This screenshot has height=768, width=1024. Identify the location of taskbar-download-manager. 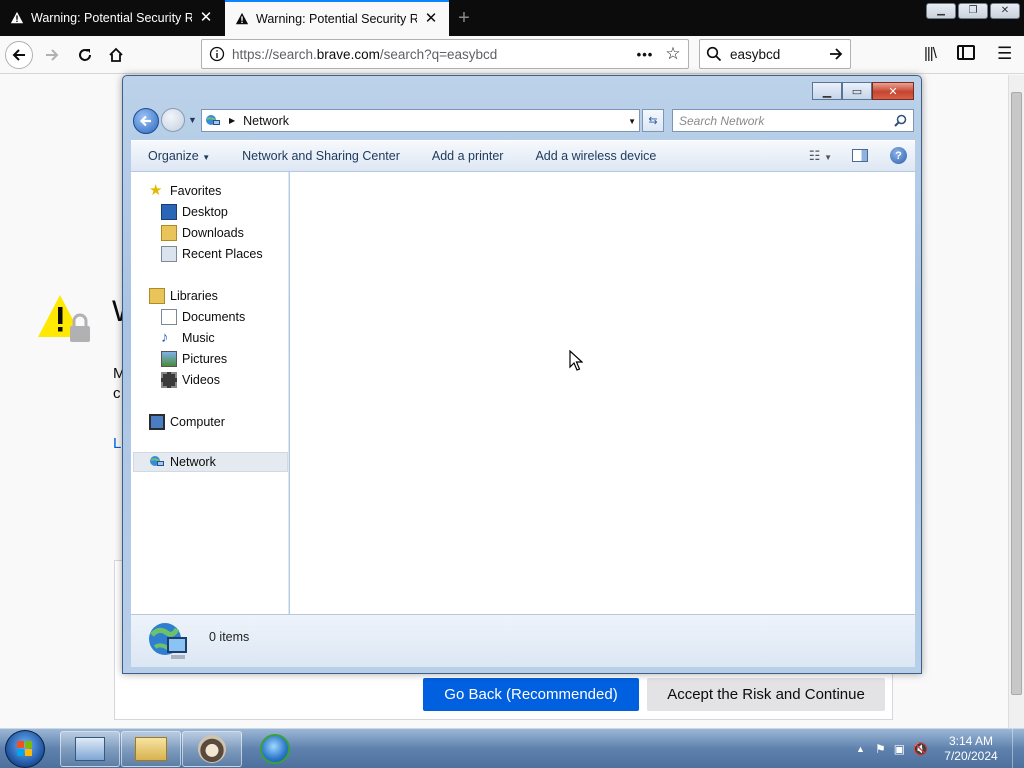
(275, 749).